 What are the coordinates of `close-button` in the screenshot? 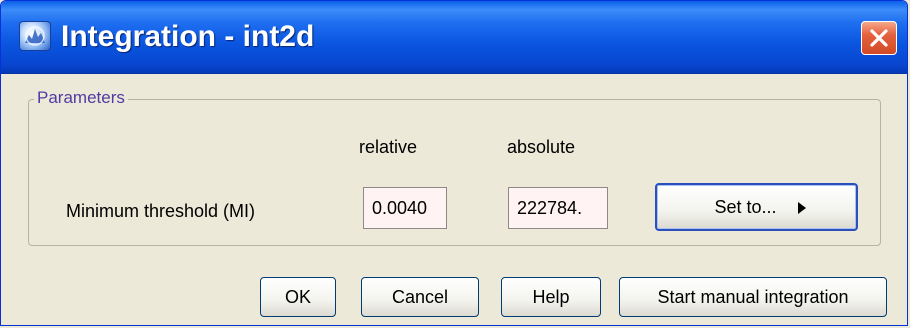 It's located at (879, 38).